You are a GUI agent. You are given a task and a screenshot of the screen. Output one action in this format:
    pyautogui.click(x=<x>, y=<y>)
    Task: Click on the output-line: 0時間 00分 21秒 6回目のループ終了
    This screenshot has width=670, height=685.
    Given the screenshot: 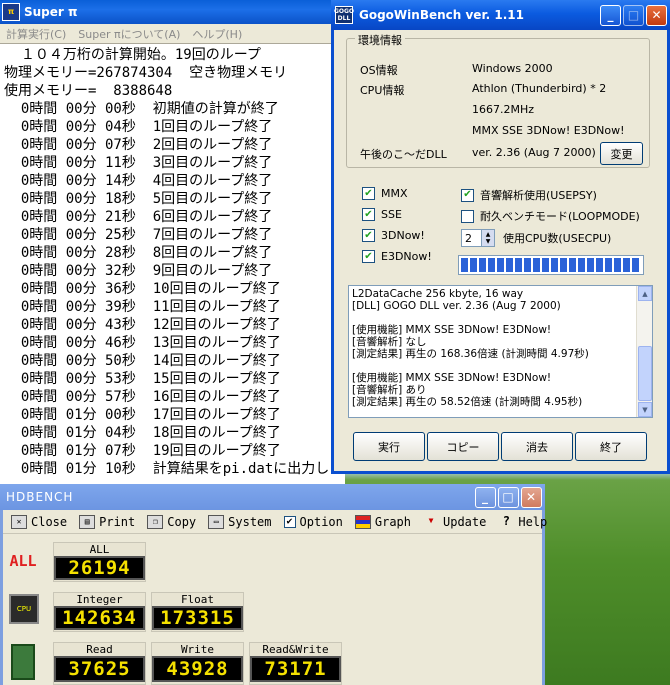 What is the action you would take?
    pyautogui.click(x=138, y=217)
    